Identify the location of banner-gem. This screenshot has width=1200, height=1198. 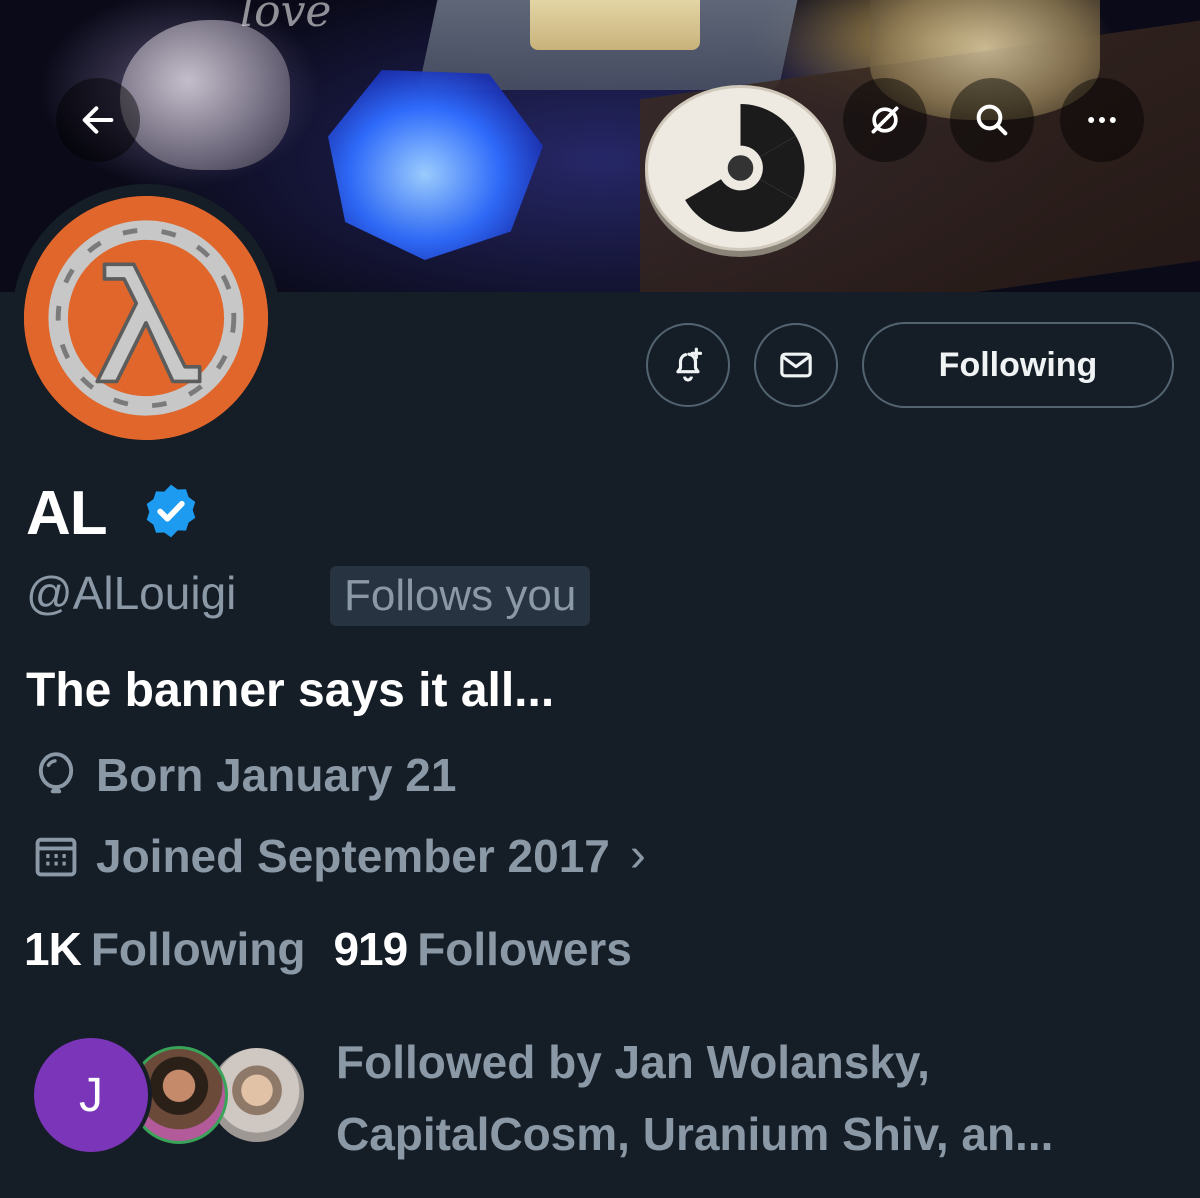
(435, 165).